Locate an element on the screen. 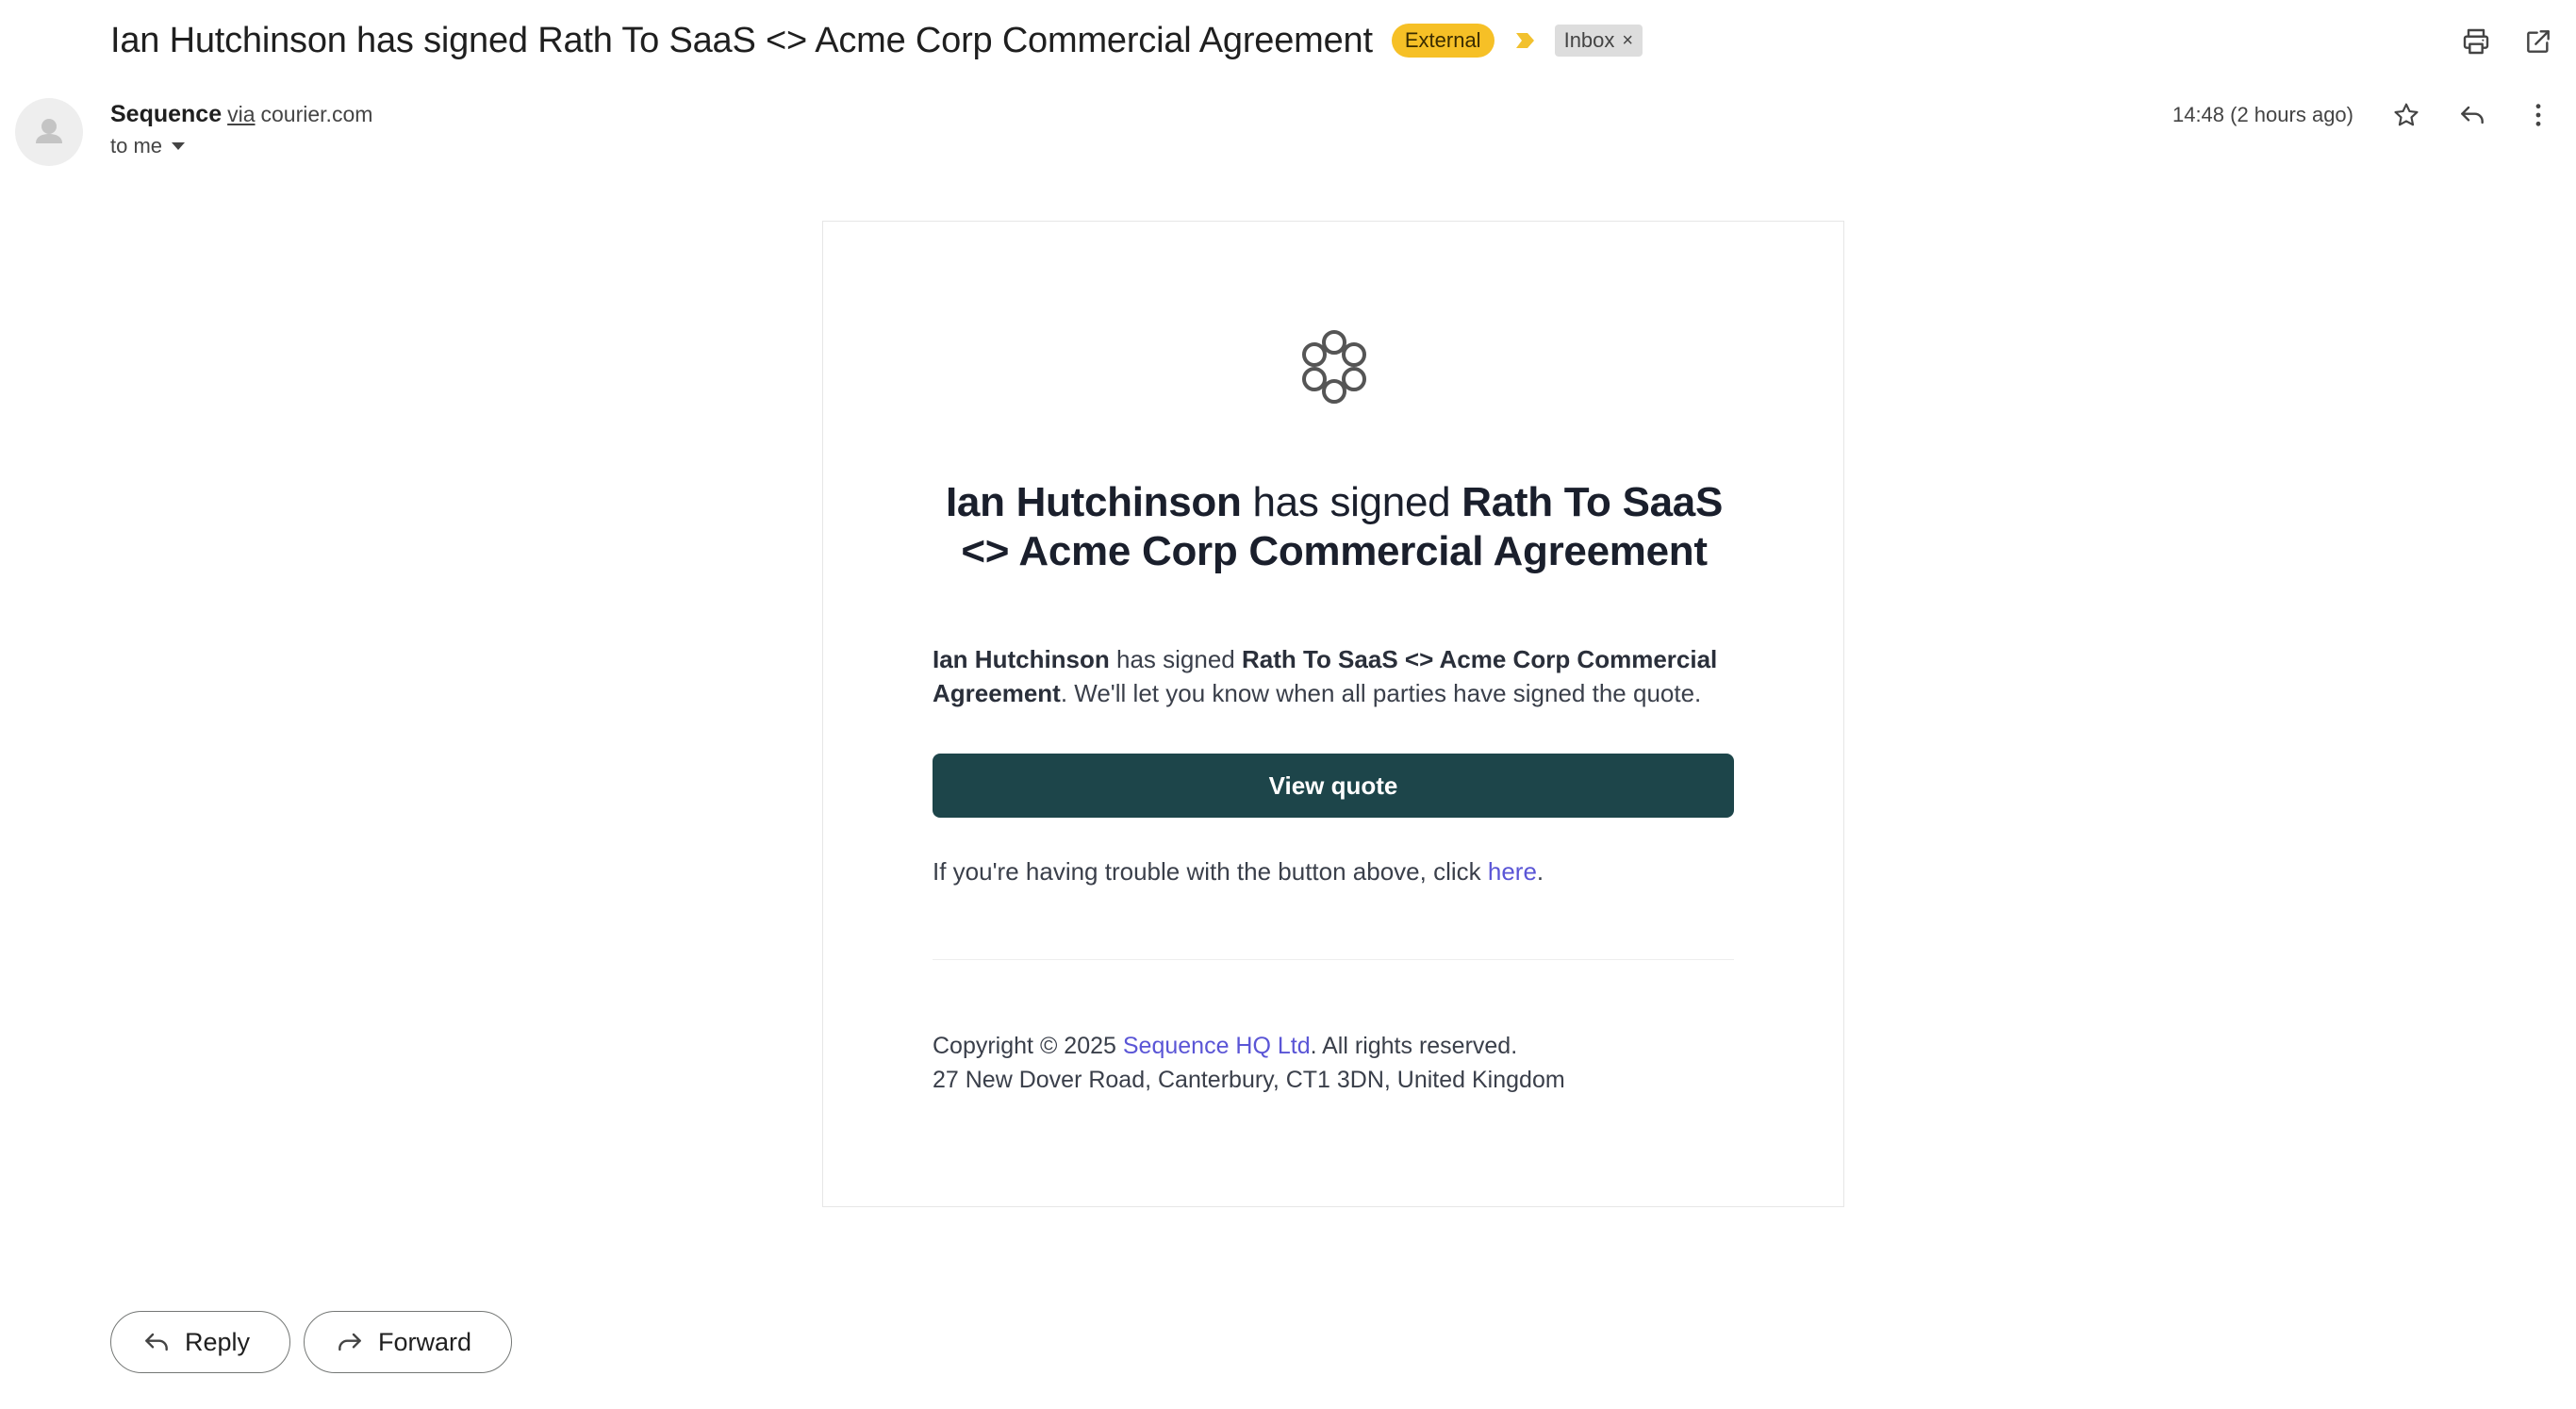  inbox-label-text: Inbox is located at coordinates (1589, 40).